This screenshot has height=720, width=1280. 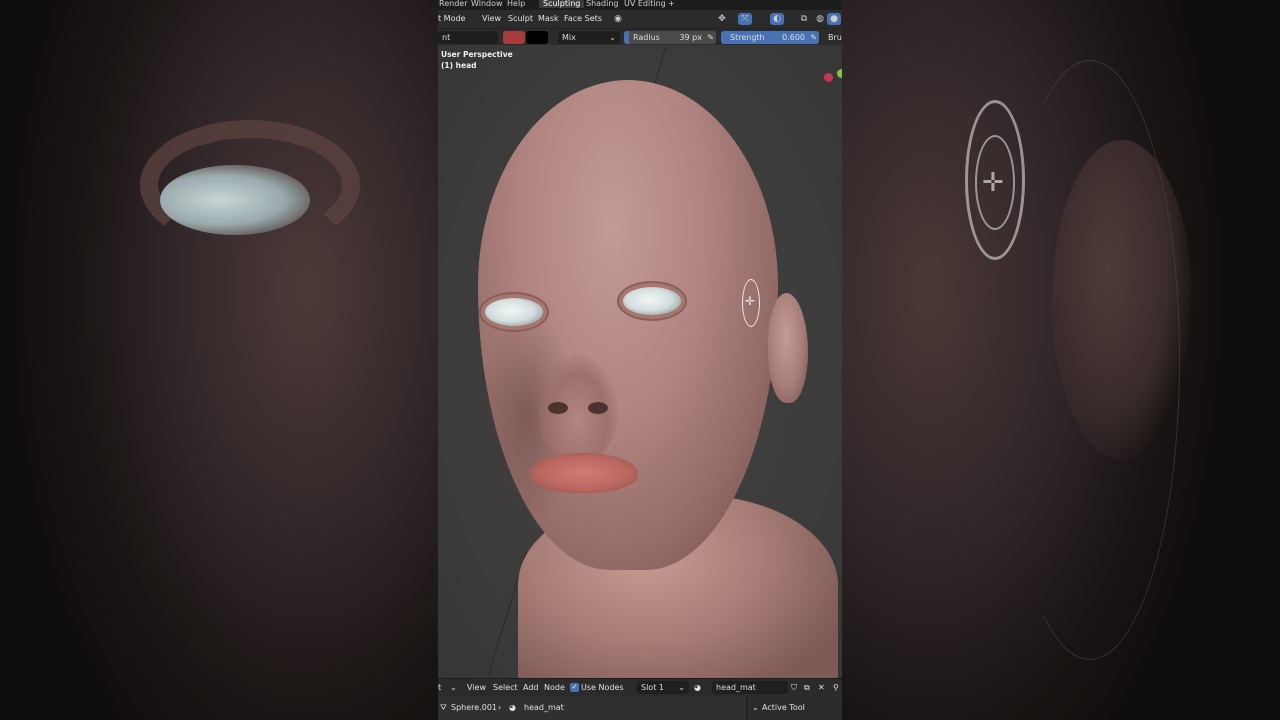 What do you see at coordinates (834, 19) in the screenshot?
I see `solid-shading-icon: ●` at bounding box center [834, 19].